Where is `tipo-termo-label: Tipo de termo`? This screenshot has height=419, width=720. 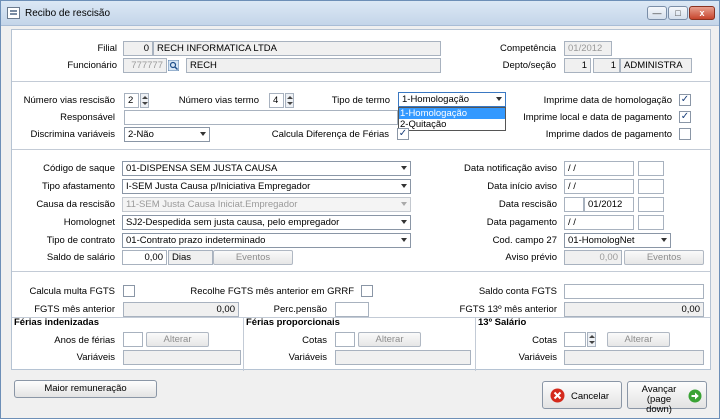 tipo-termo-label: Tipo de termo is located at coordinates (360, 100).